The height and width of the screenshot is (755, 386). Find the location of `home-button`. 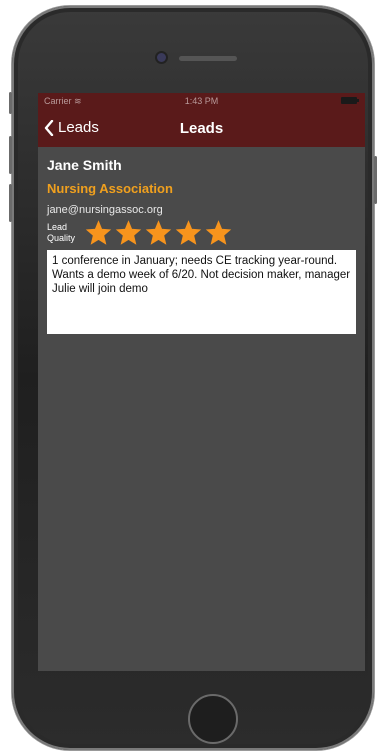

home-button is located at coordinates (213, 719).